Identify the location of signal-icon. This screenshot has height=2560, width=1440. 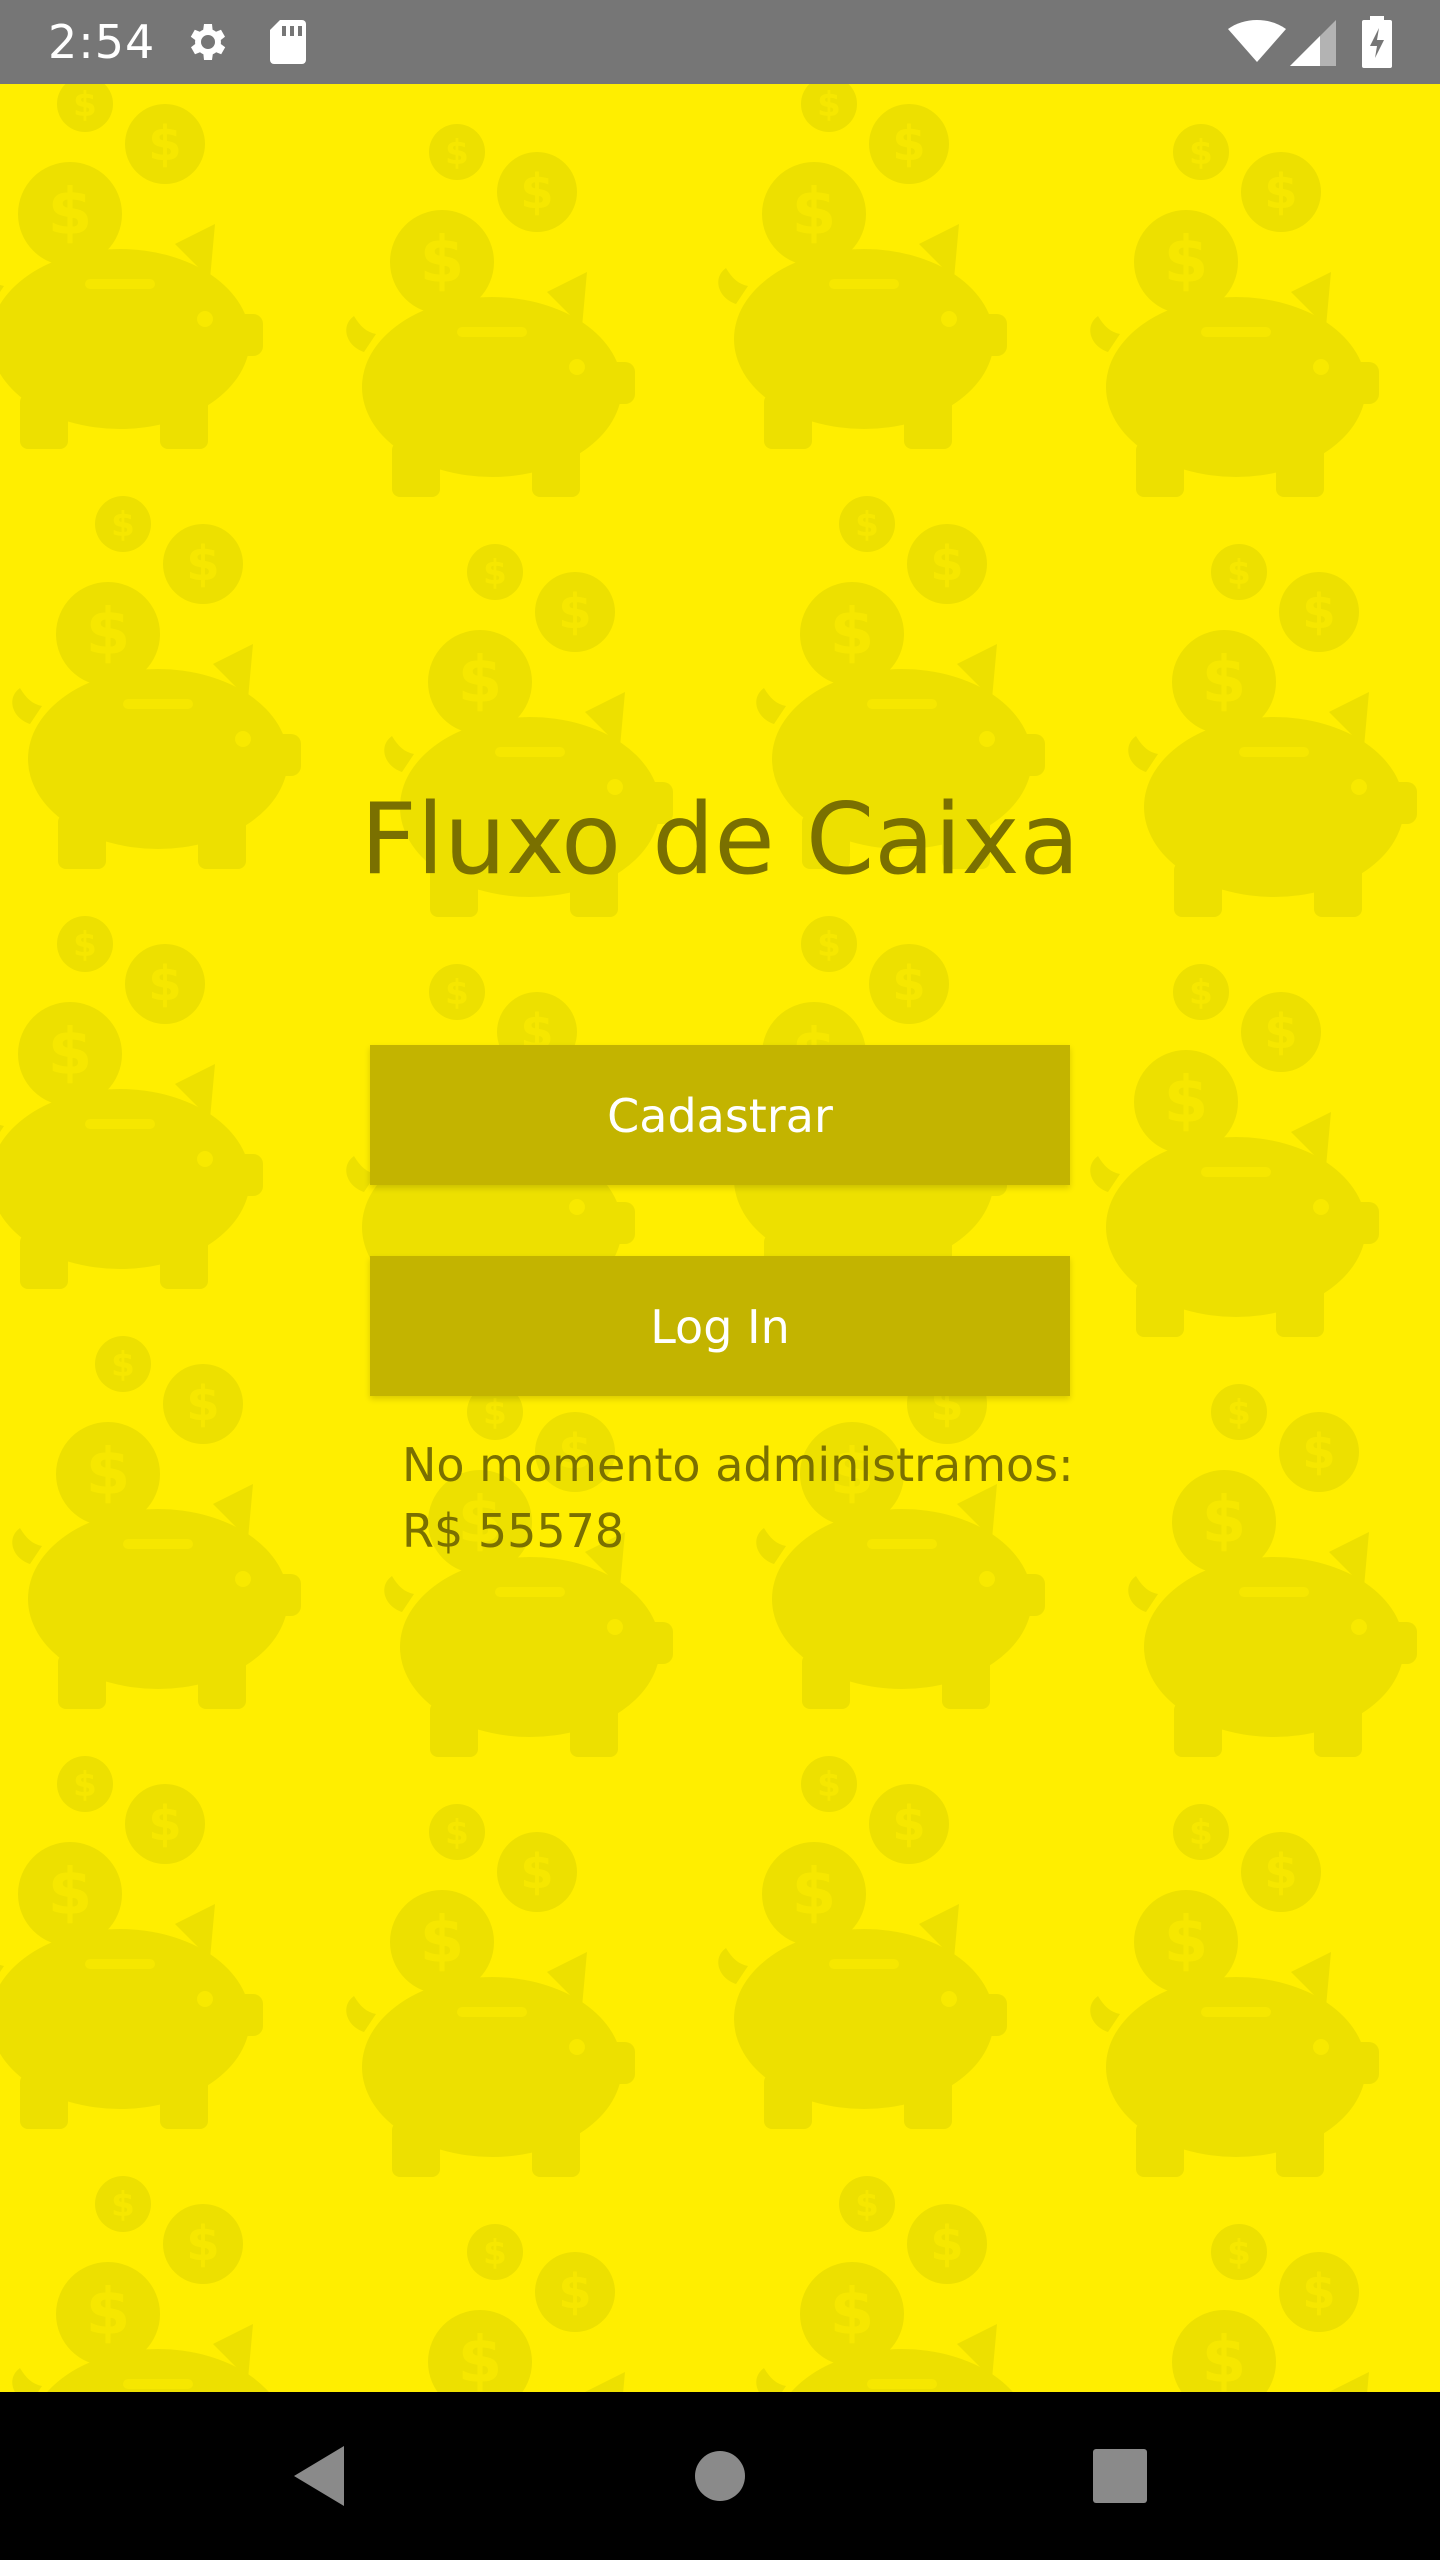
(1313, 45).